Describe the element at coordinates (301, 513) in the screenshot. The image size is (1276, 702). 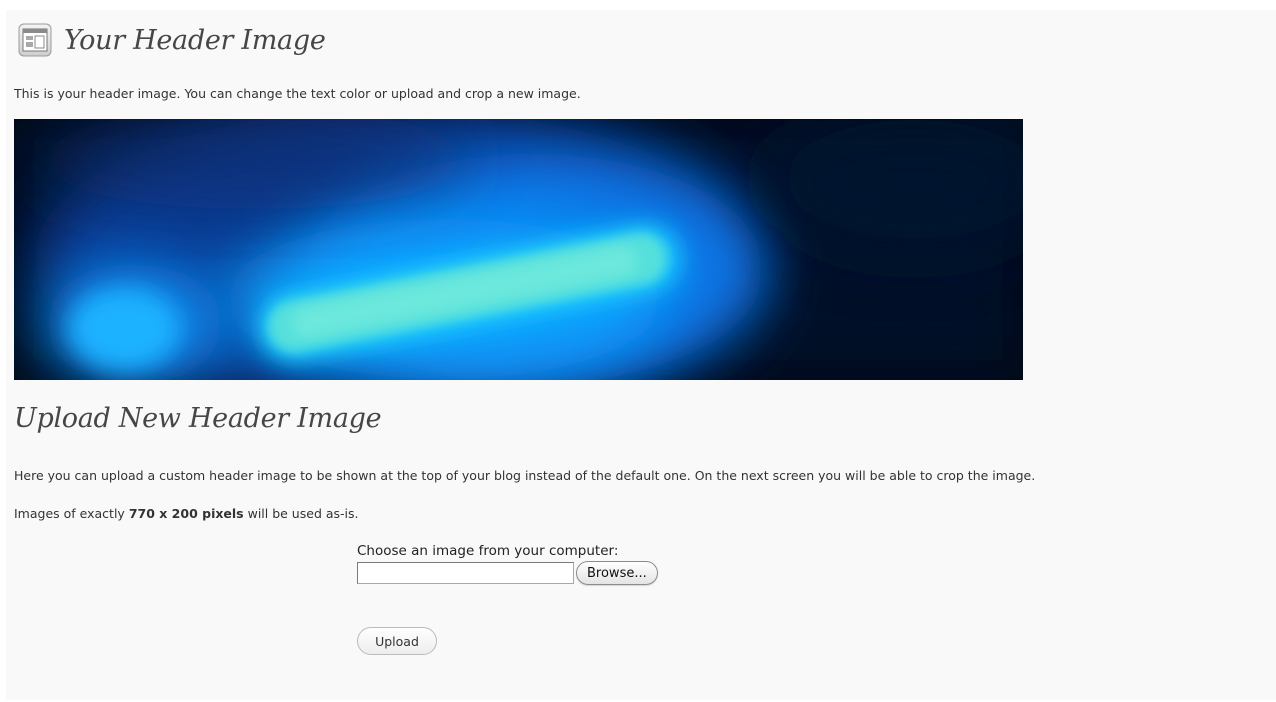
I see `size-note-suffix: will be used as-is.` at that location.